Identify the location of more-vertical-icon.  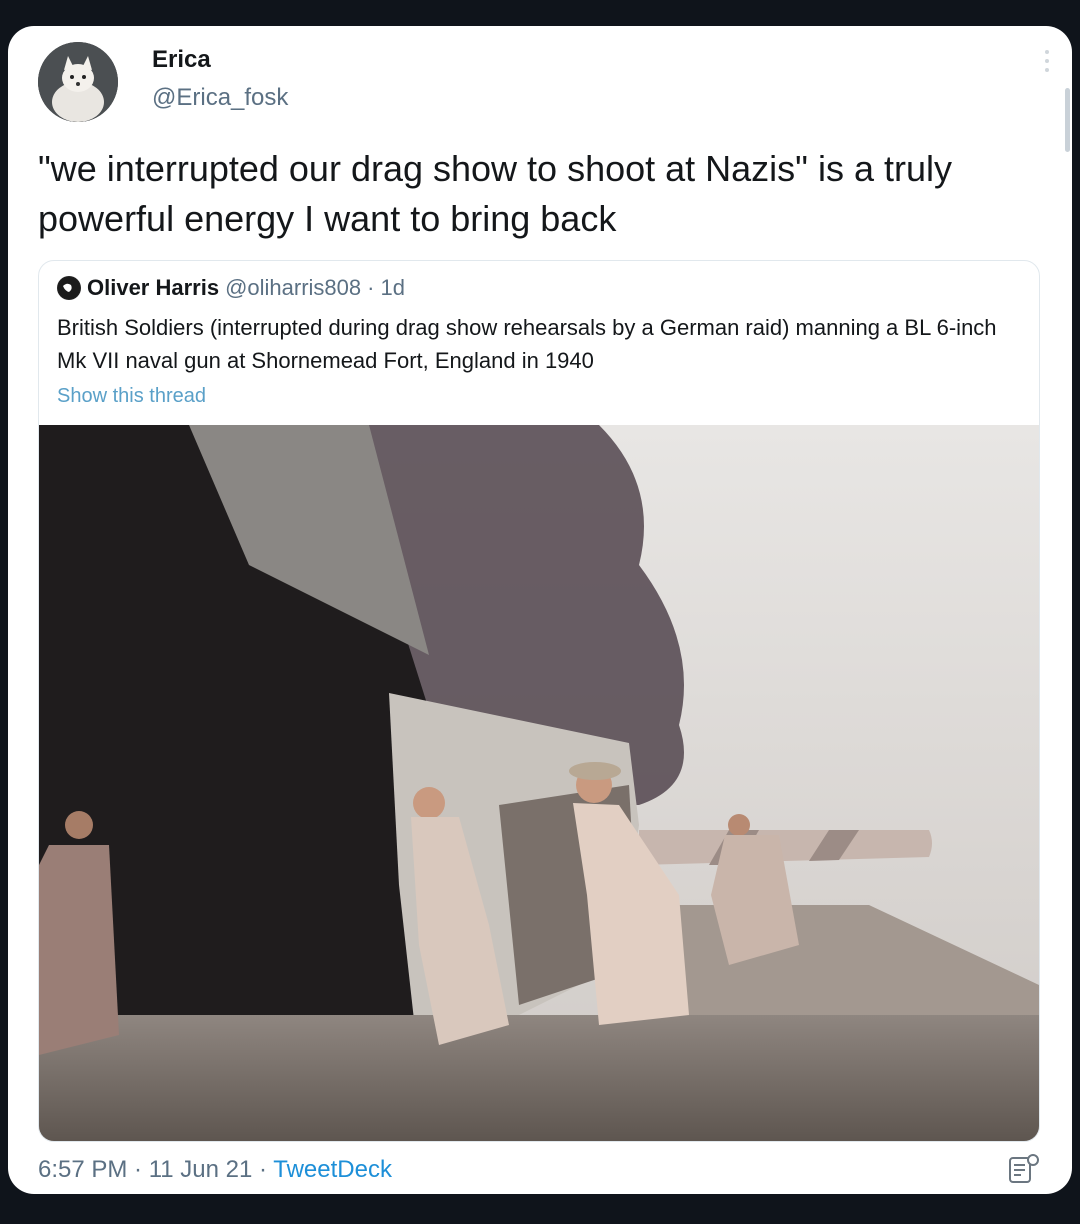
(1047, 61).